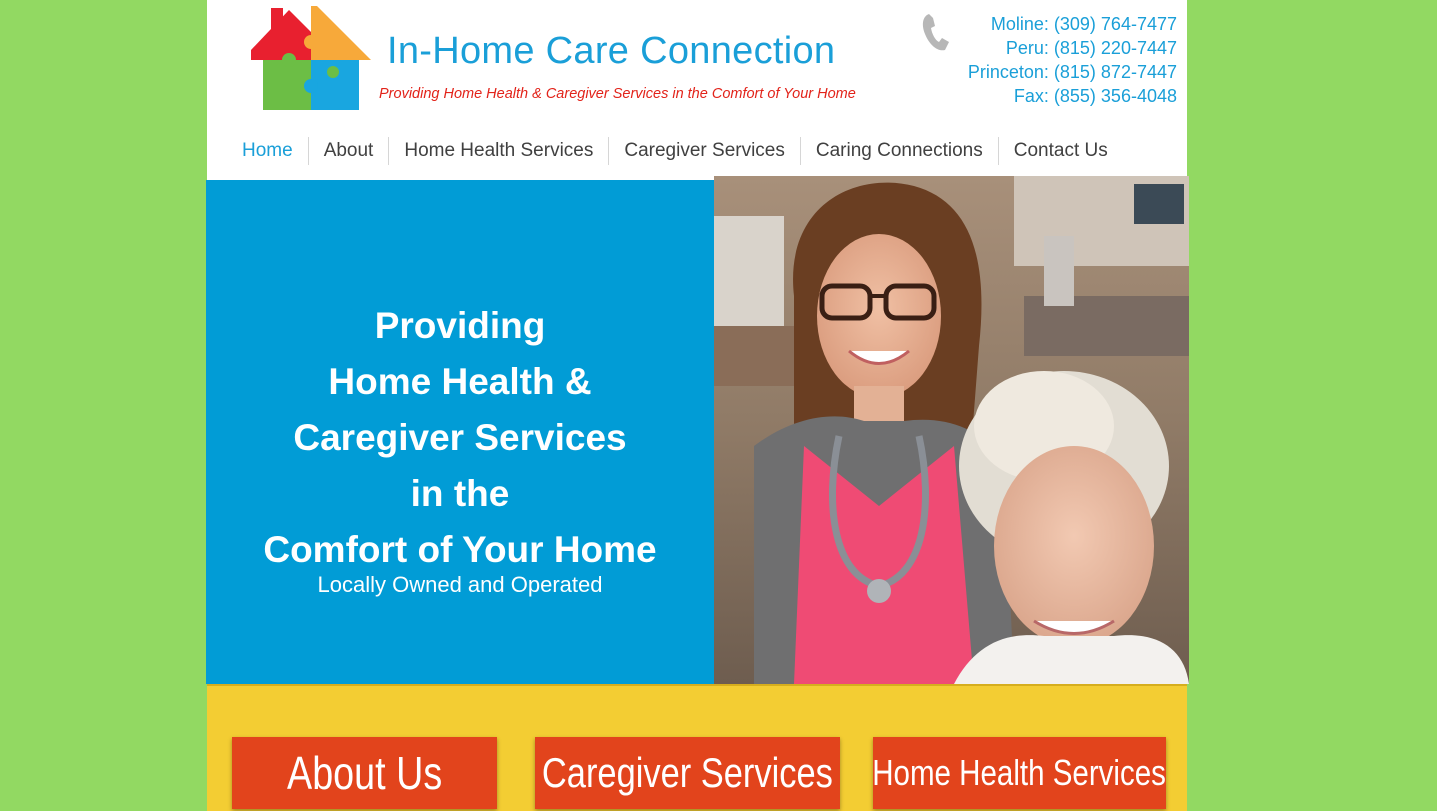 The height and width of the screenshot is (811, 1437). I want to click on contact-princeton: Princeton: (815) 872-7447, so click(1072, 72).